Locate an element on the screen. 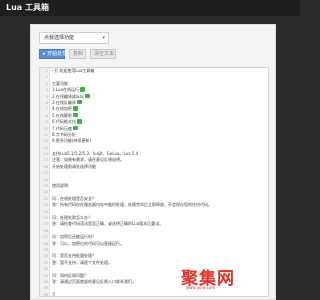  code-line-text: 使用说明： is located at coordinates (62, 186).